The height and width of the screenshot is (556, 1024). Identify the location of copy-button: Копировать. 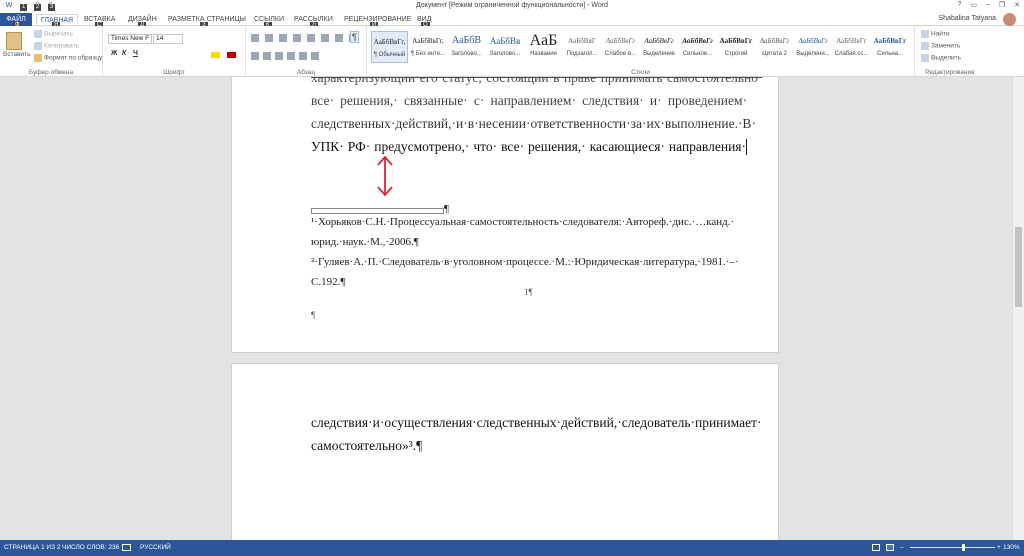
(56, 46).